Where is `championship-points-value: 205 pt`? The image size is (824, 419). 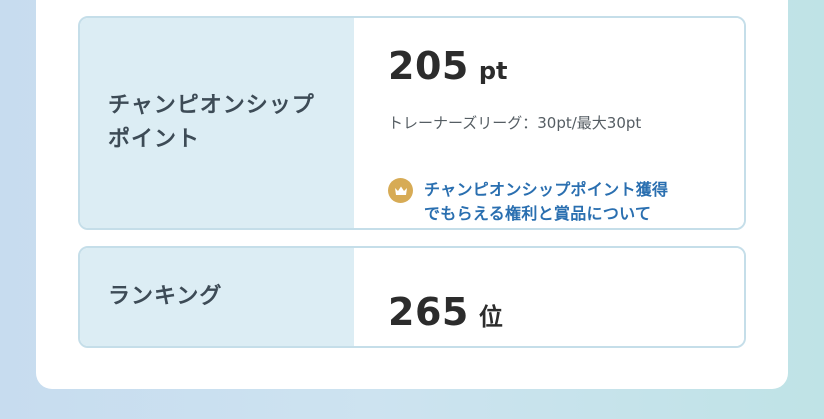
championship-points-value: 205 pt is located at coordinates (447, 66).